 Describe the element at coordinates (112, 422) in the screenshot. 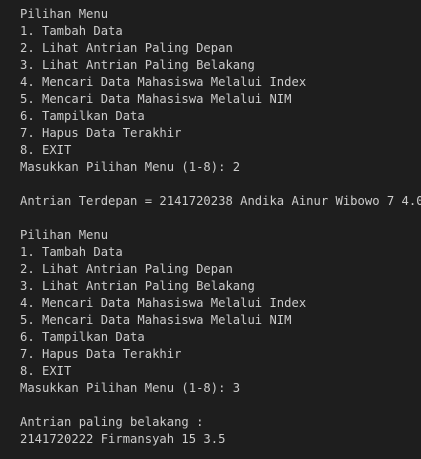

I see `result-rear-label: Antrian paling belakang :` at that location.